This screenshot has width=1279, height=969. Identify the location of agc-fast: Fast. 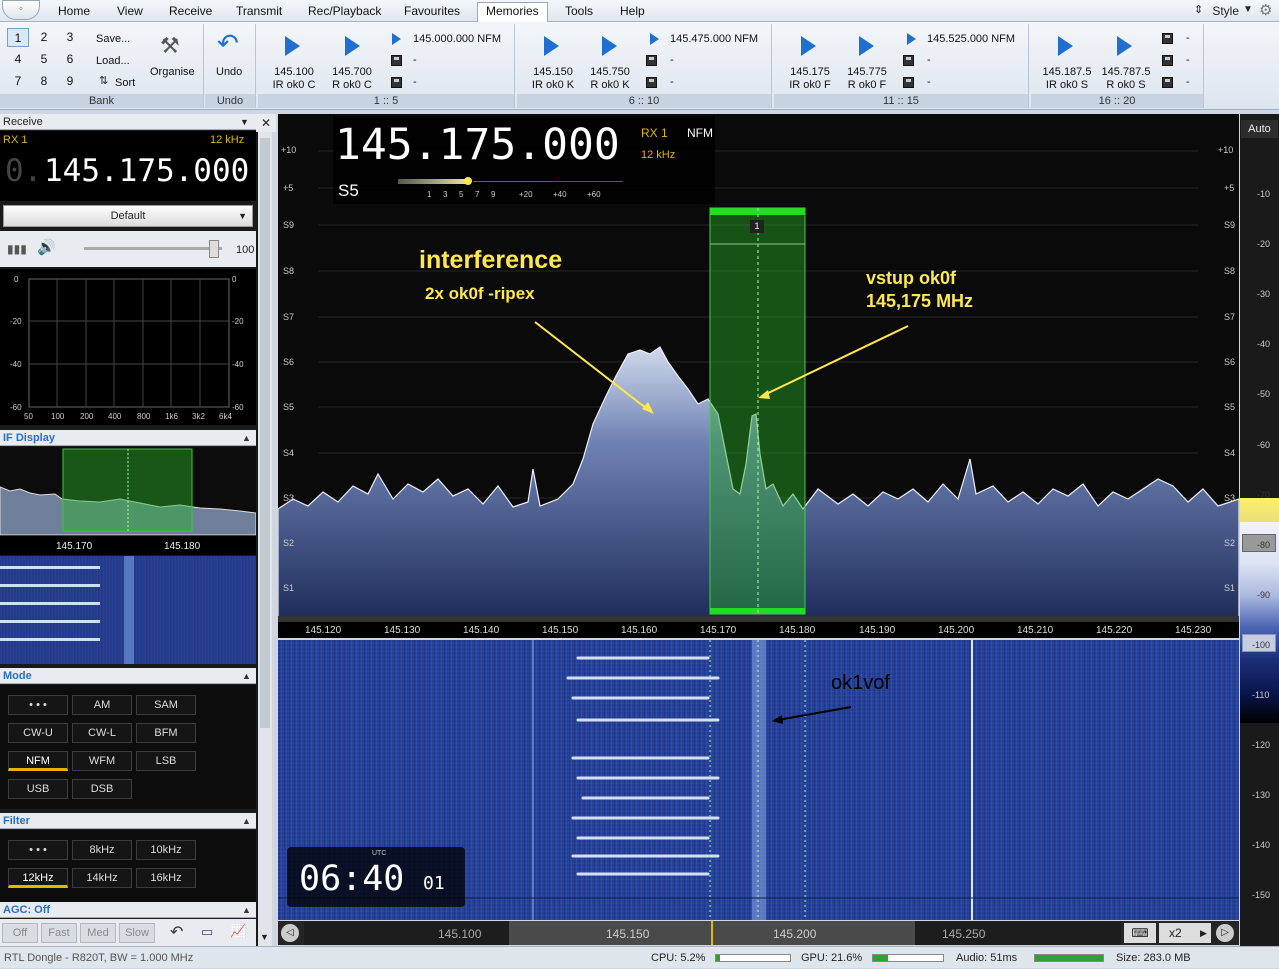
(59, 933).